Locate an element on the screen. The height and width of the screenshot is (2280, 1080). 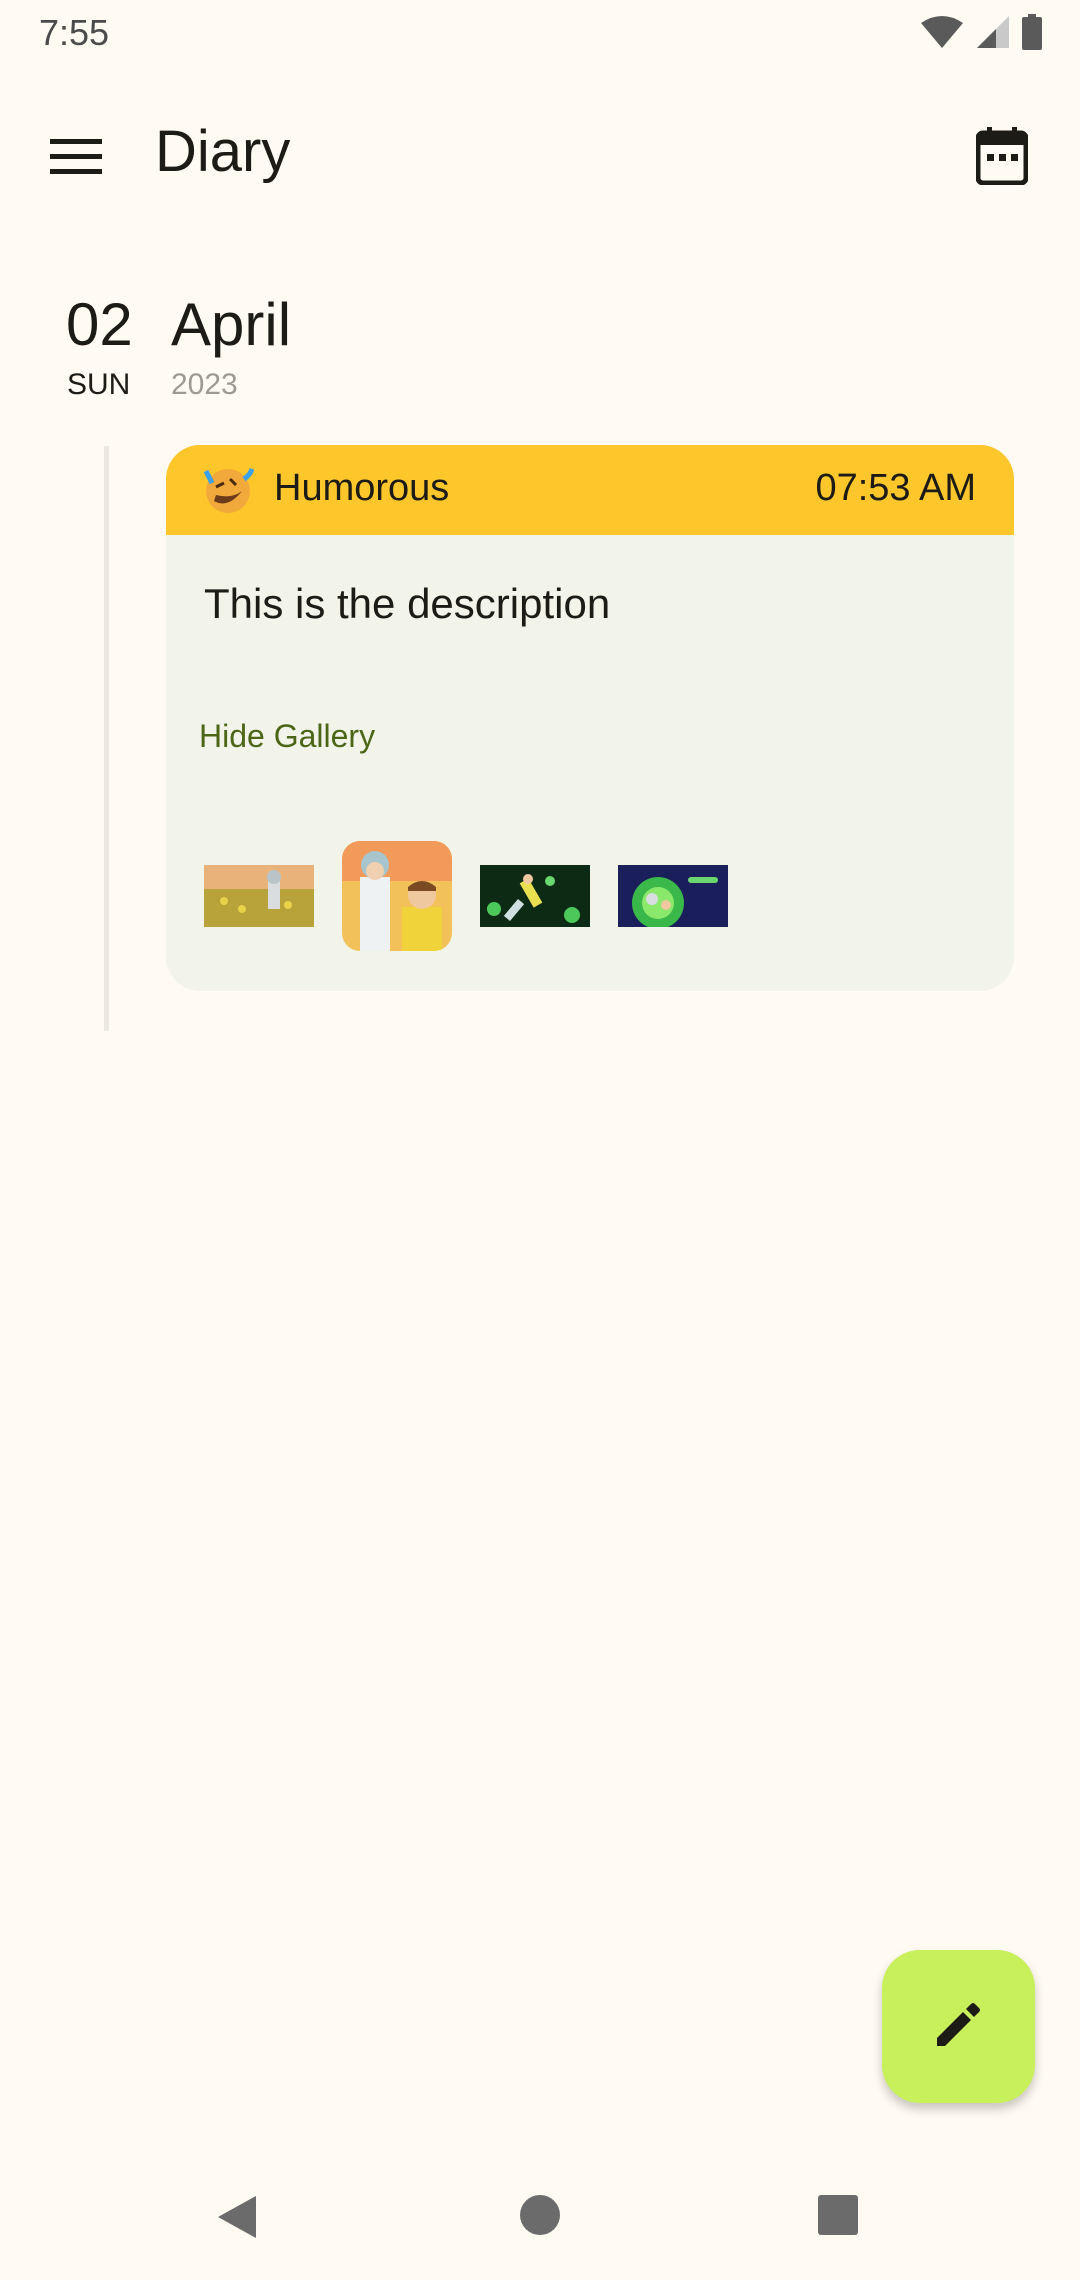
menu-icon is located at coordinates (76, 156).